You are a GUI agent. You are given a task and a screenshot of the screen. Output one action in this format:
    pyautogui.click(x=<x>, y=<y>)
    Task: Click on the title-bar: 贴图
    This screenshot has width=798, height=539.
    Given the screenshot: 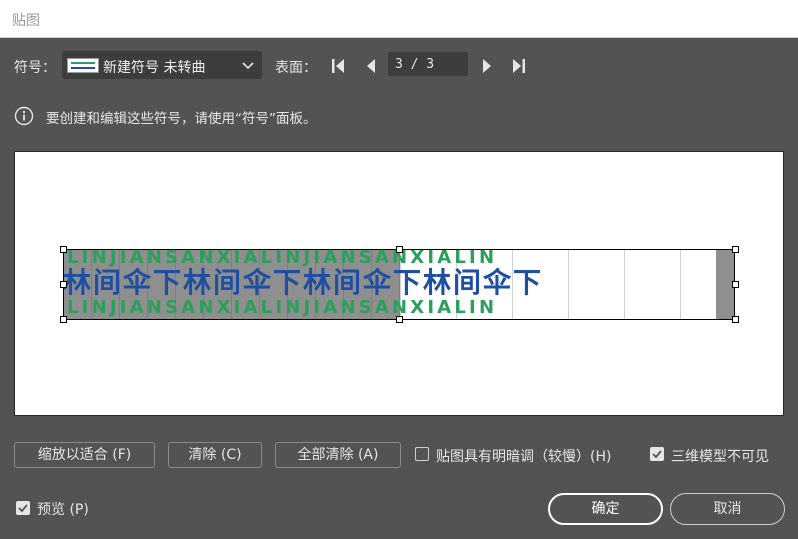 What is the action you would take?
    pyautogui.click(x=399, y=19)
    